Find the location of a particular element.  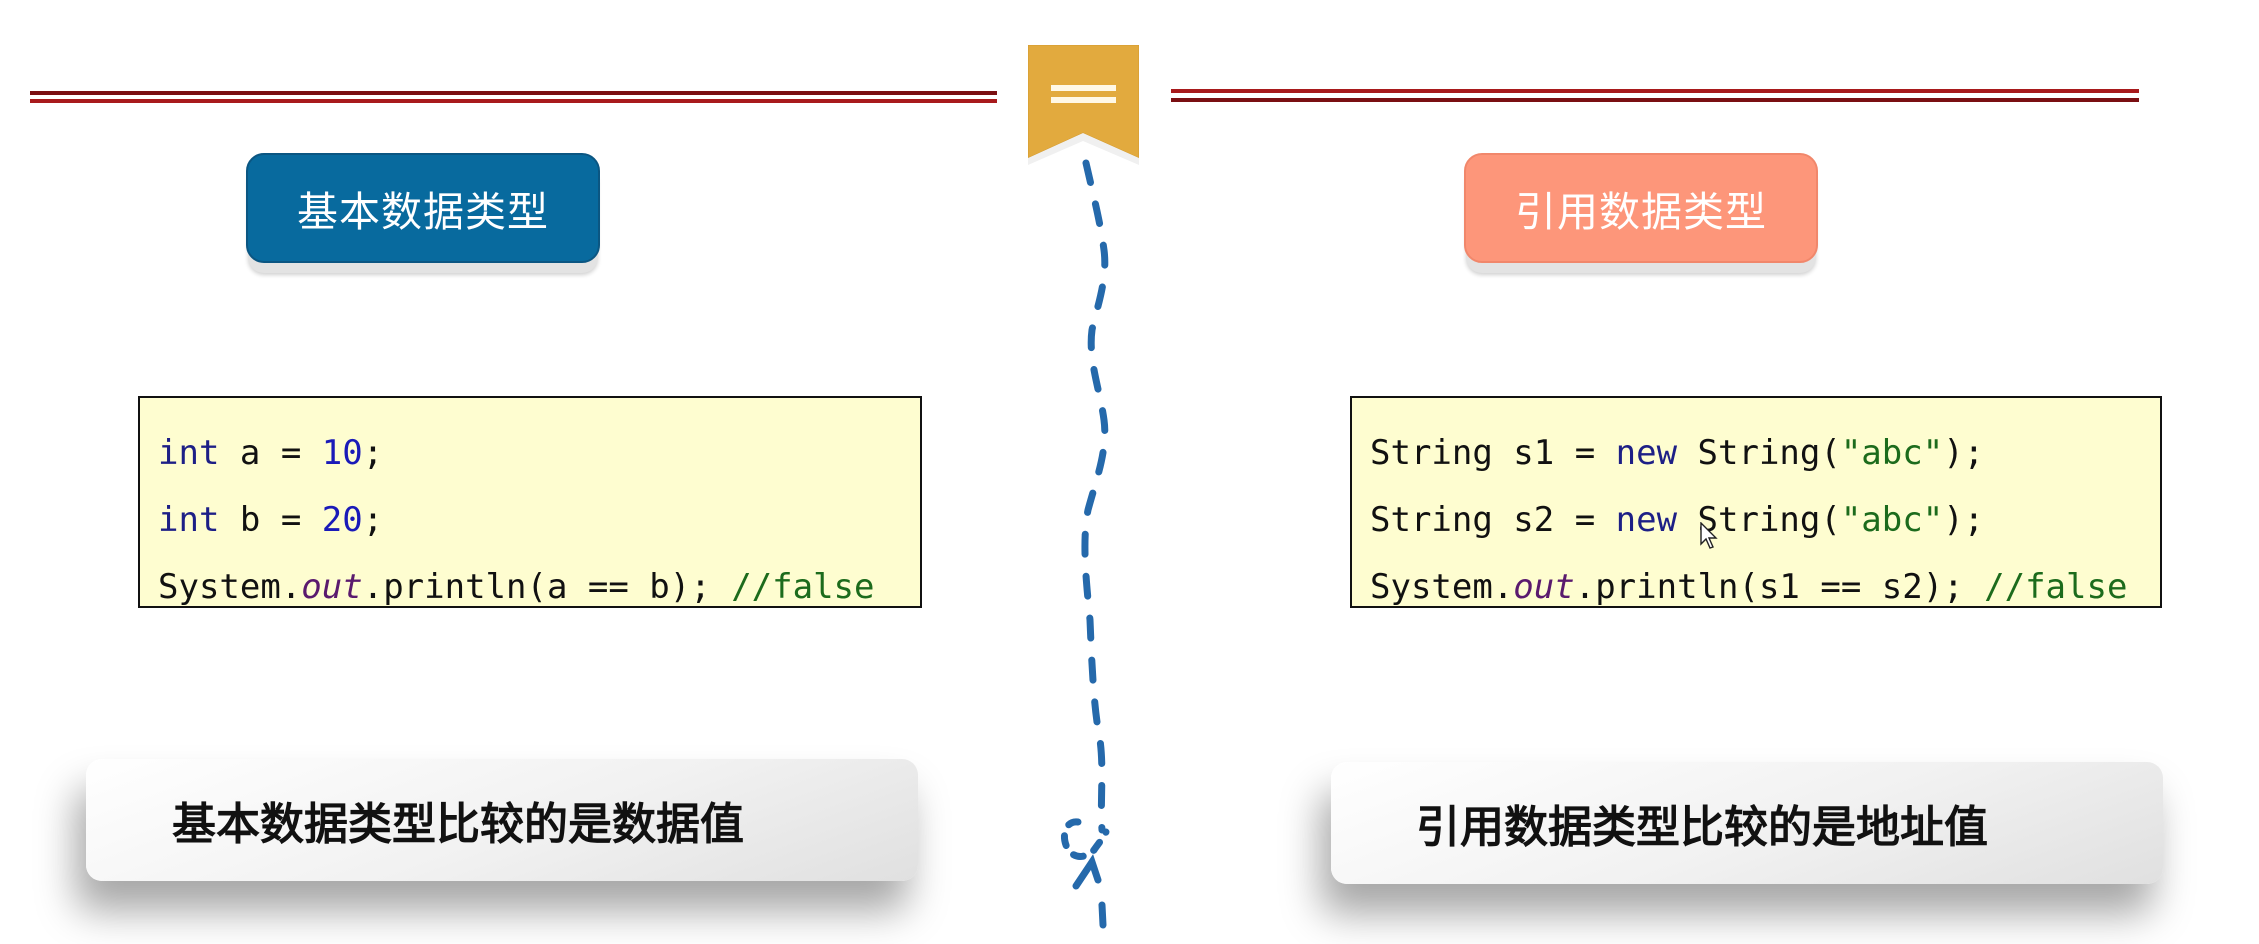

code-line: int a = 10; is located at coordinates (539, 453).